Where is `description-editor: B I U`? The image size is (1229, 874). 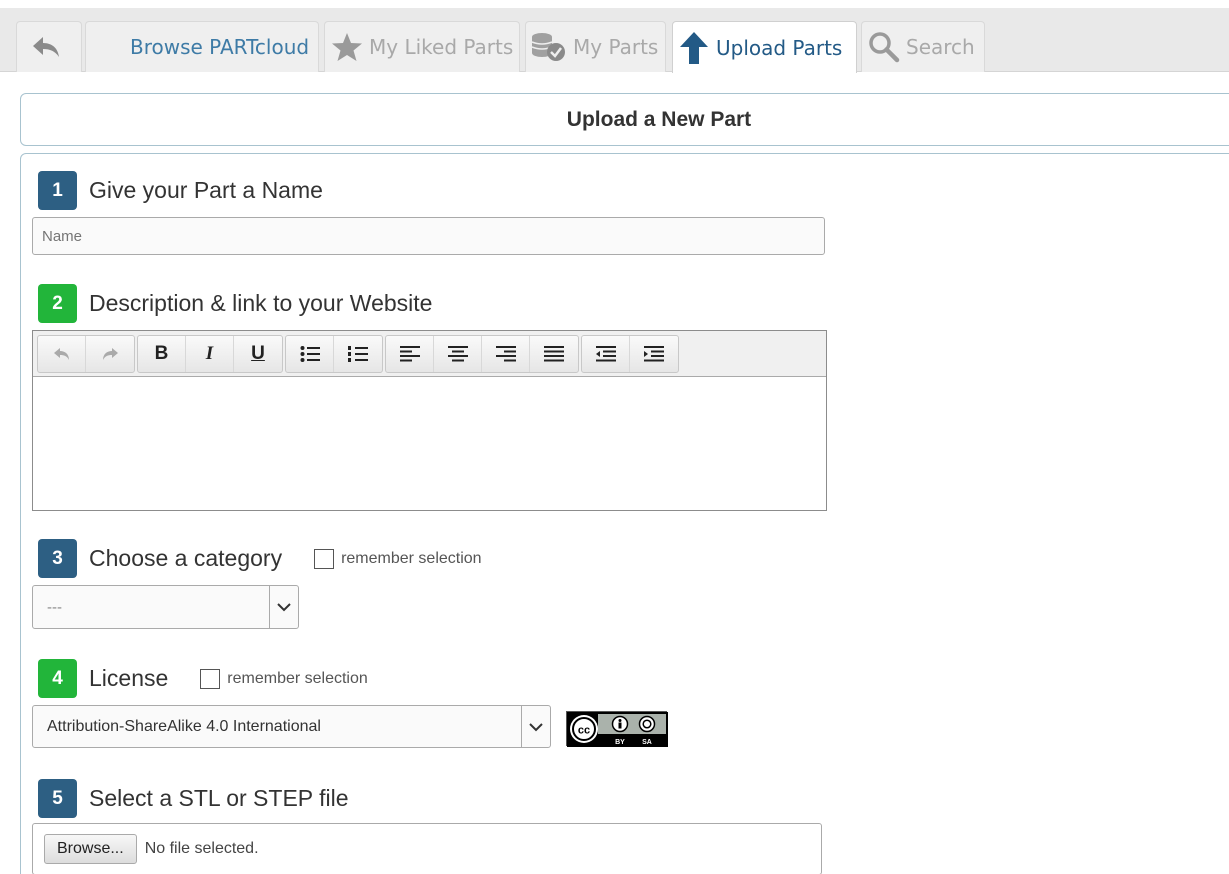
description-editor: B I U is located at coordinates (429, 420).